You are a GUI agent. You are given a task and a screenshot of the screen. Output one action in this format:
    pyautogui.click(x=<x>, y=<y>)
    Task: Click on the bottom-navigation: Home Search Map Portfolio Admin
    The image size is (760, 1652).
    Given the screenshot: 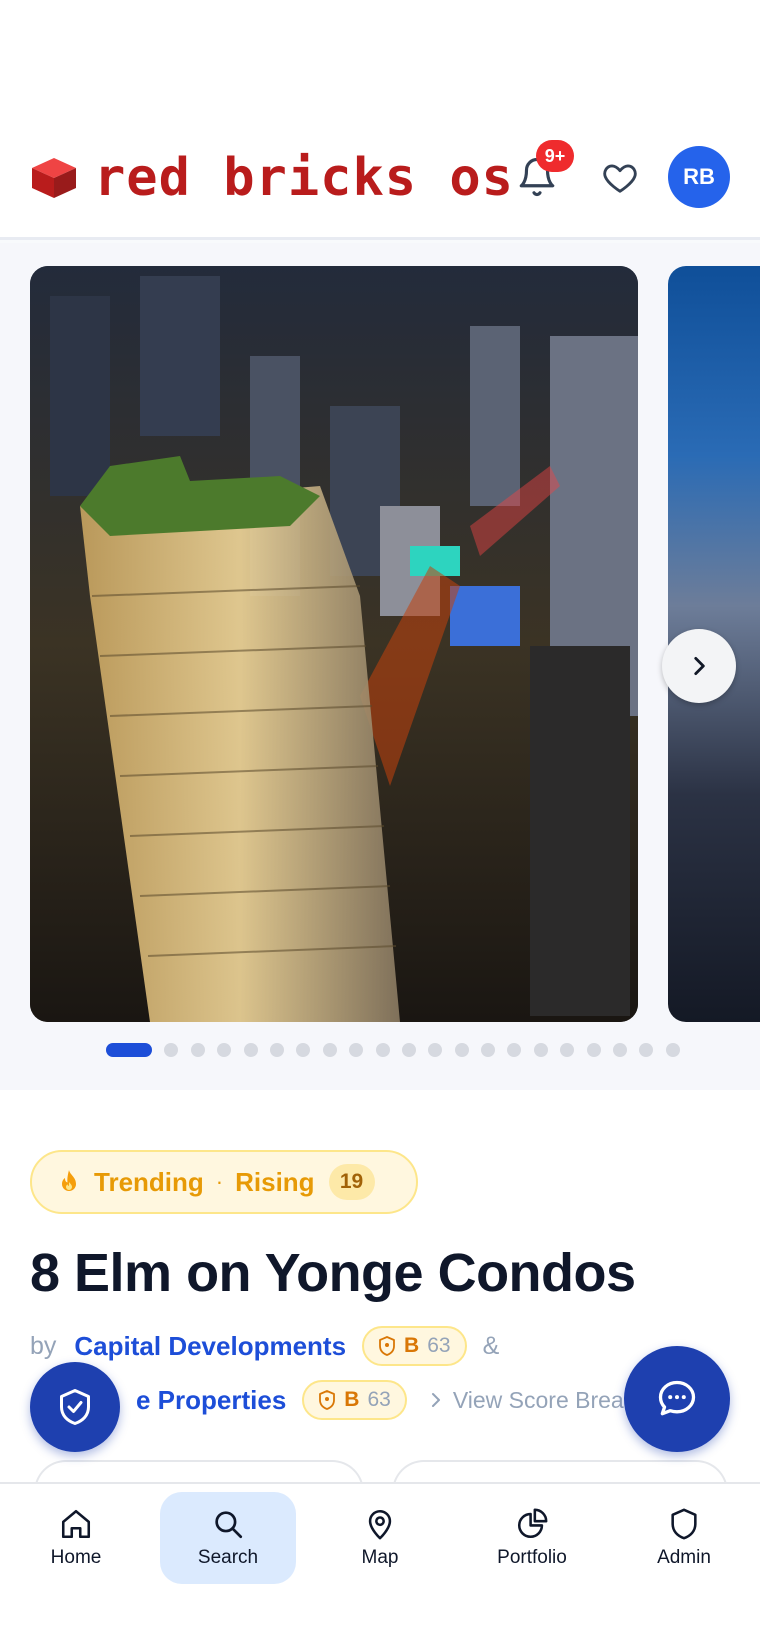 What is the action you would take?
    pyautogui.click(x=380, y=1567)
    